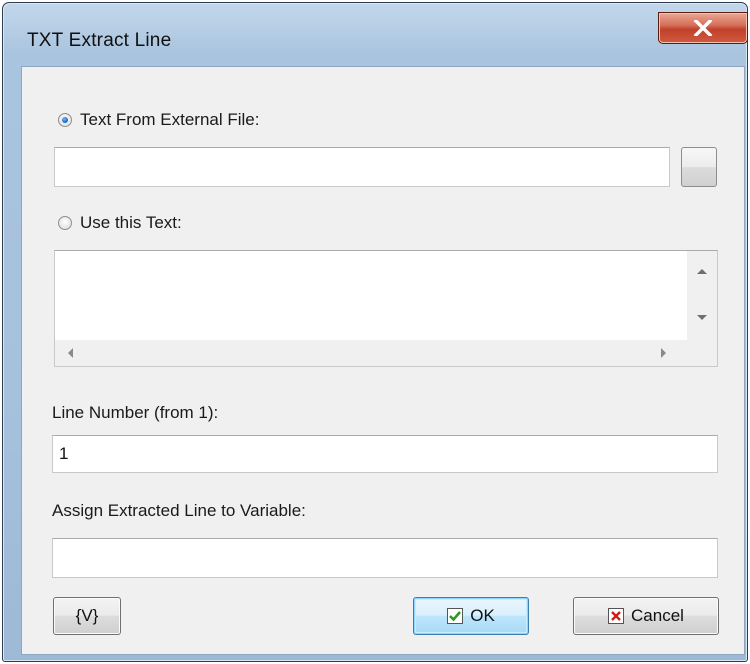 This screenshot has width=750, height=664. I want to click on scrollbar-corner, so click(702, 353).